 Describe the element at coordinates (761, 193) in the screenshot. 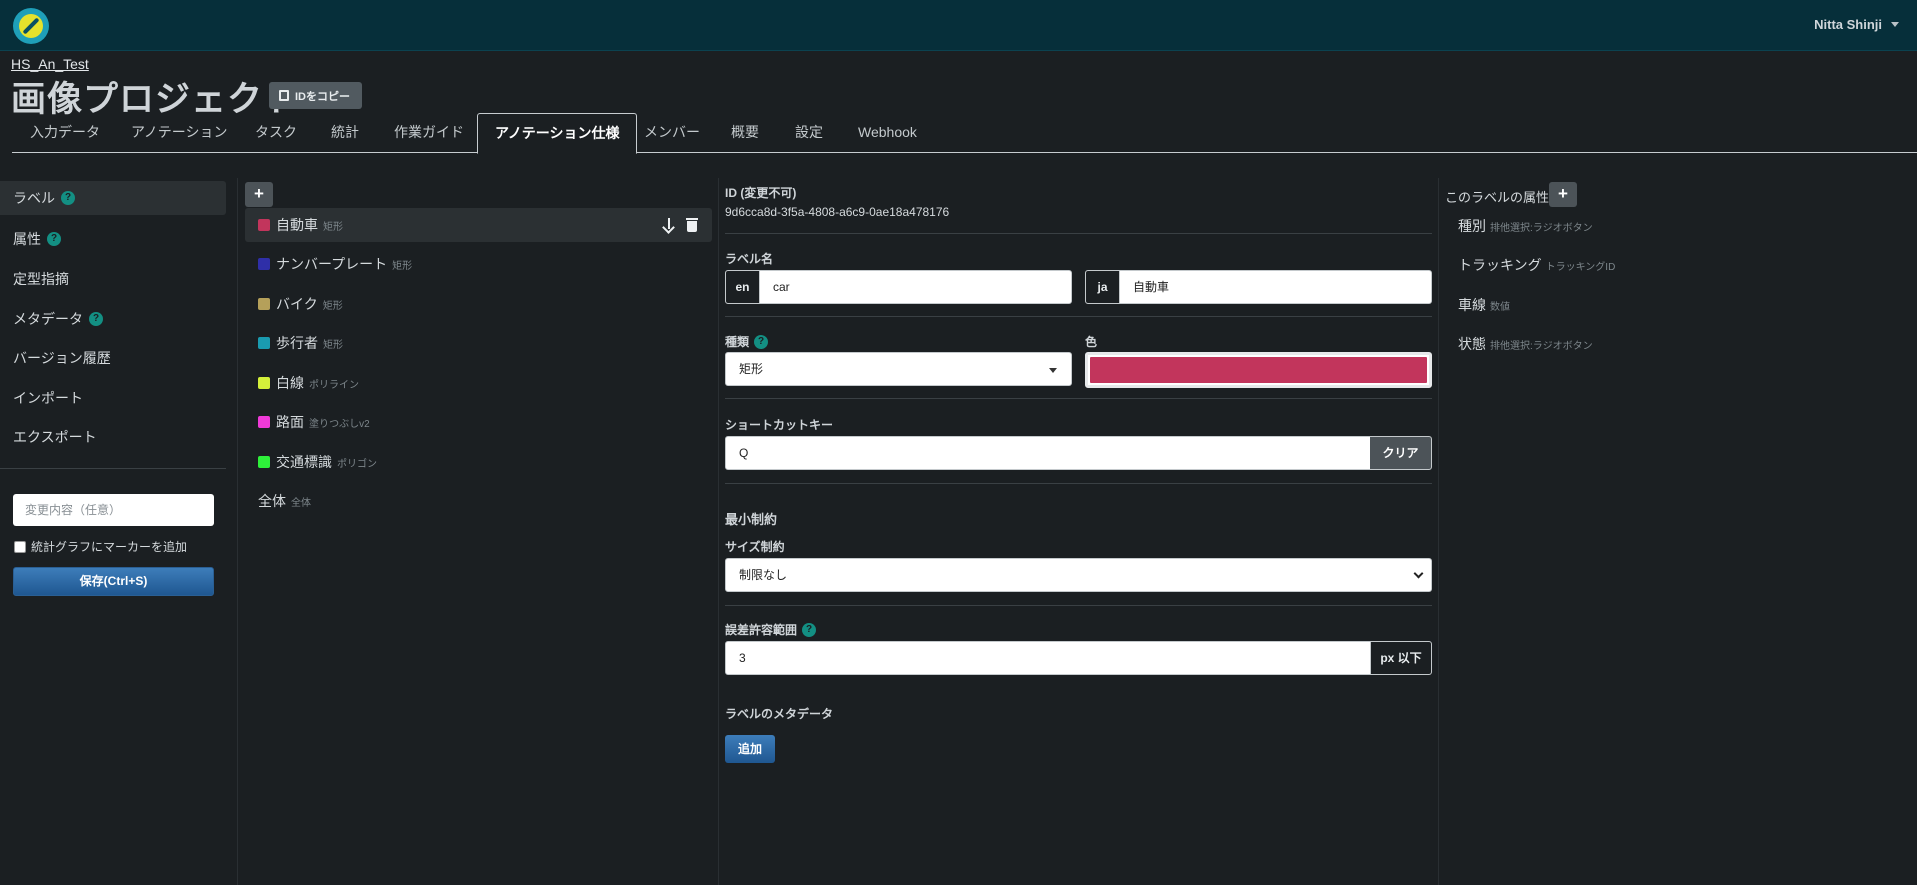

I see `id-label: ID (変更不可)` at that location.